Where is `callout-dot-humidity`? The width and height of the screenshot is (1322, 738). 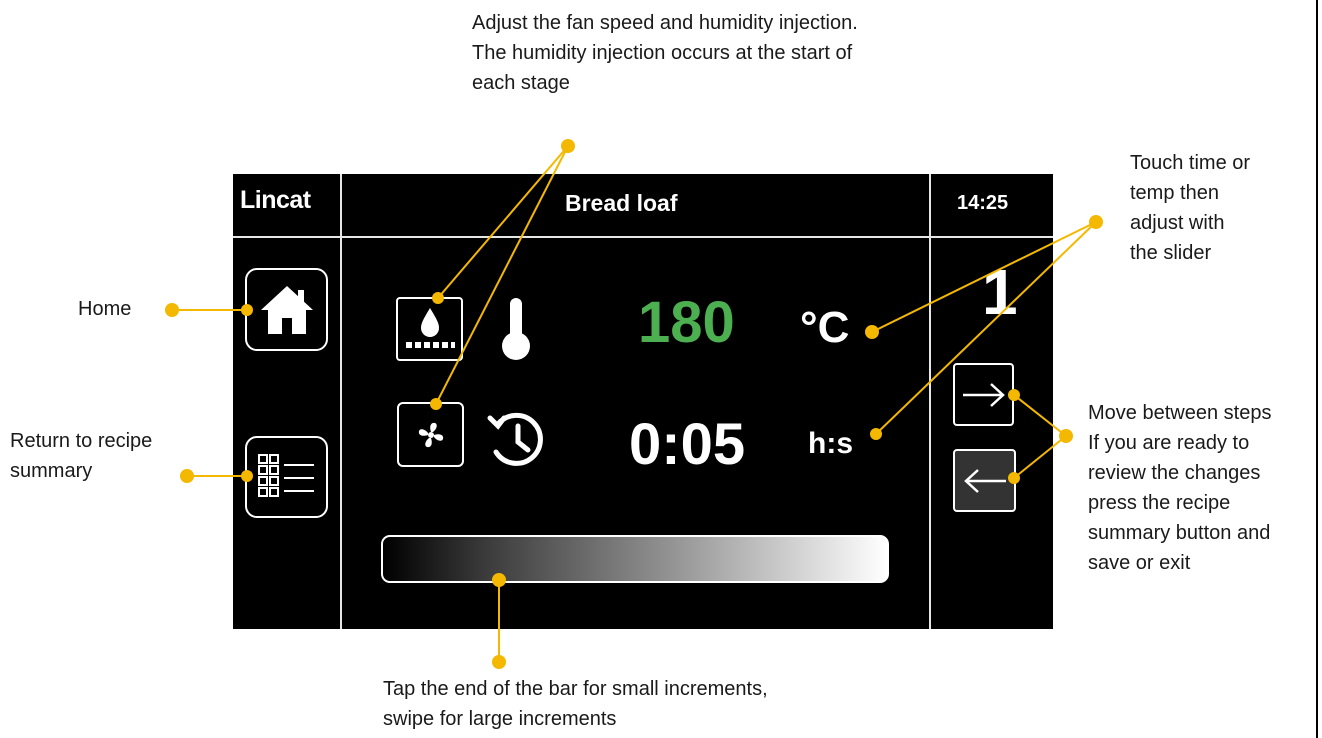 callout-dot-humidity is located at coordinates (438, 298).